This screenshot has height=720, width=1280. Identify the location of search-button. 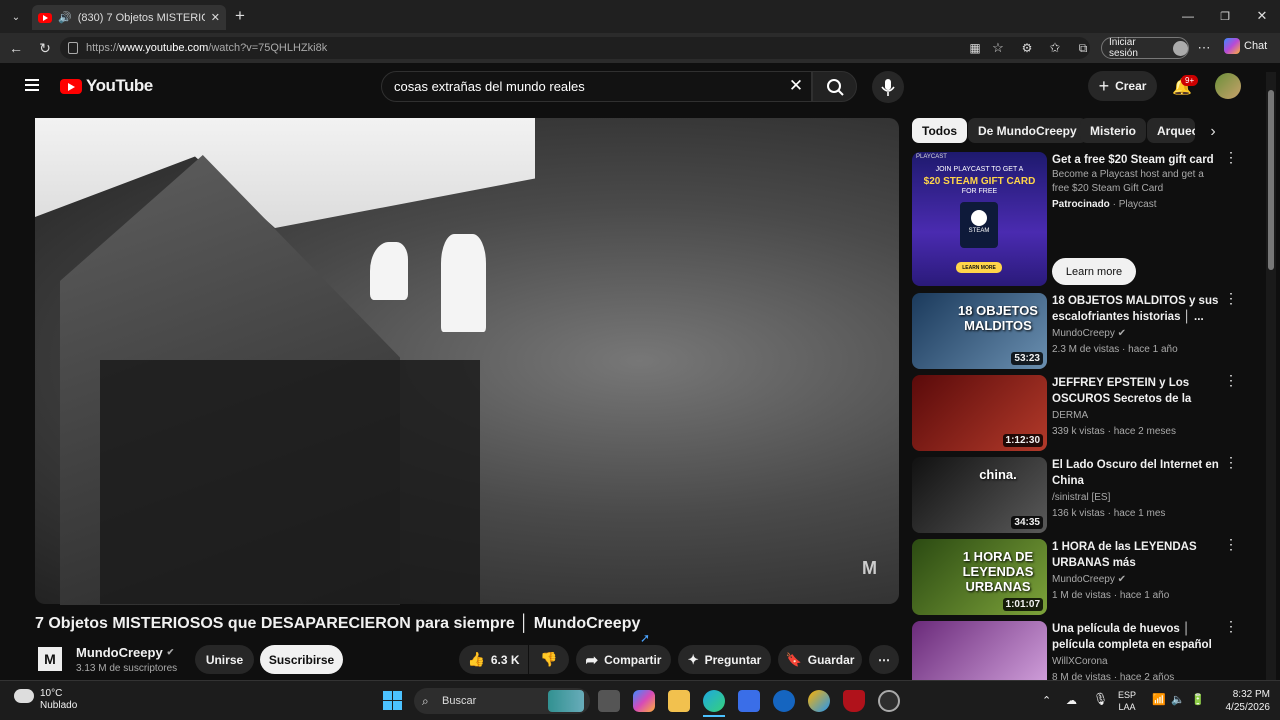
(834, 86).